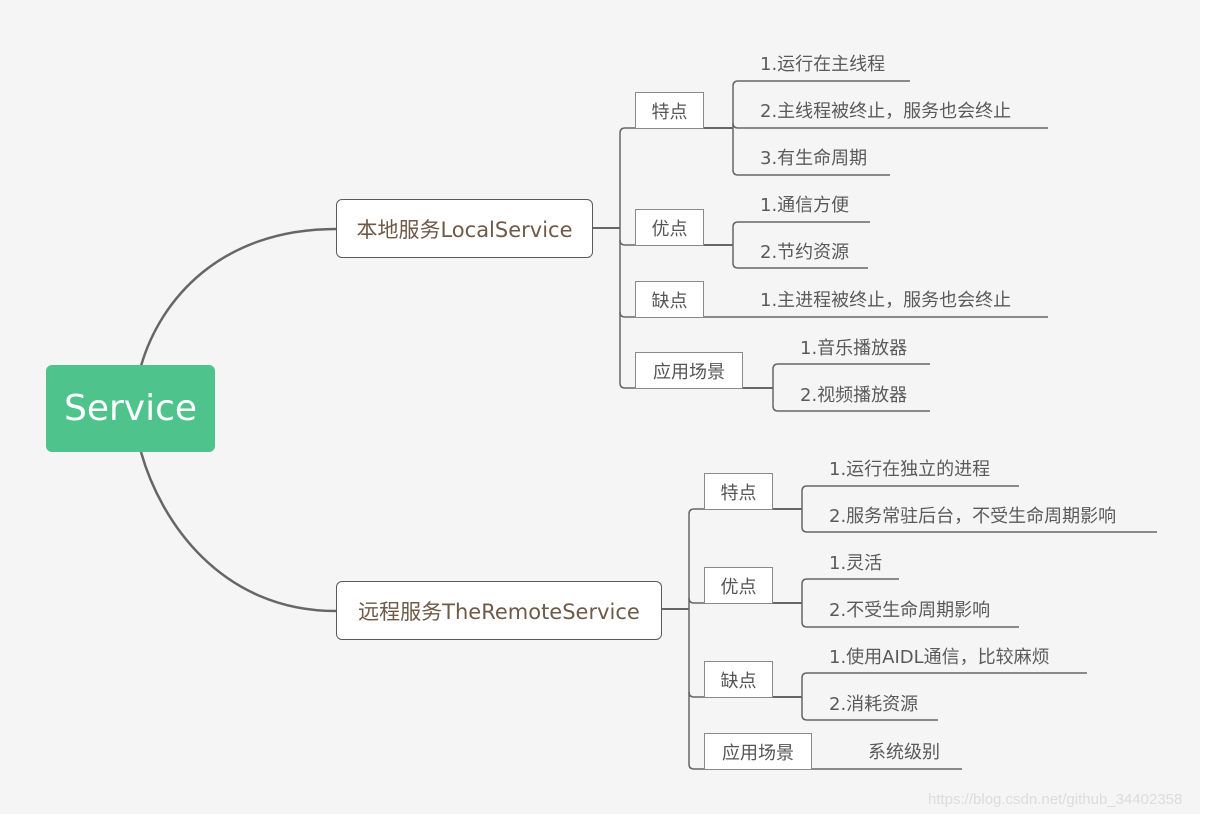 The width and height of the screenshot is (1208, 819). What do you see at coordinates (813, 159) in the screenshot?
I see `leaf-local-feature-3: 3.有生命周期` at bounding box center [813, 159].